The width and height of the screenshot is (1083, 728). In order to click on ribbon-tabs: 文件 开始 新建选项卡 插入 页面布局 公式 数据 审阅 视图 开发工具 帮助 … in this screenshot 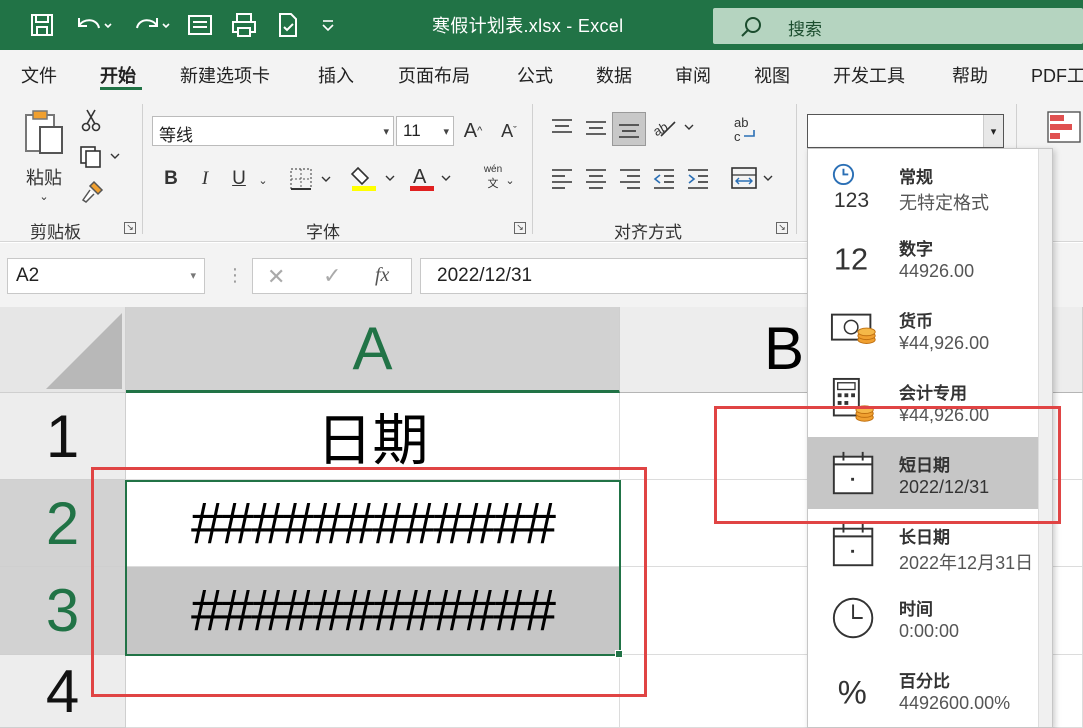, I will do `click(541, 73)`.